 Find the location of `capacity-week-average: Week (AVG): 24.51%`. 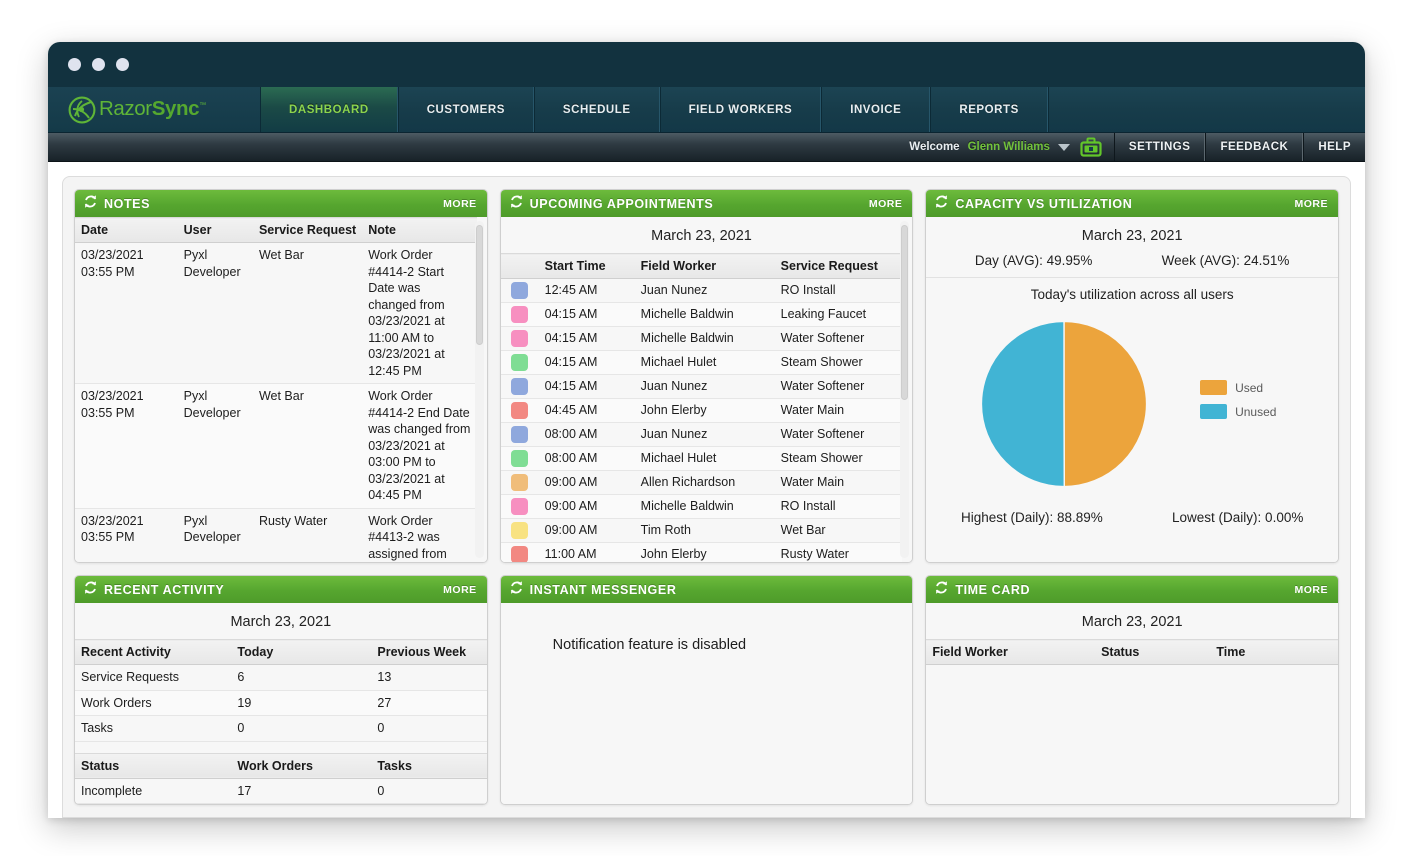

capacity-week-average: Week (AVG): 24.51% is located at coordinates (1225, 260).